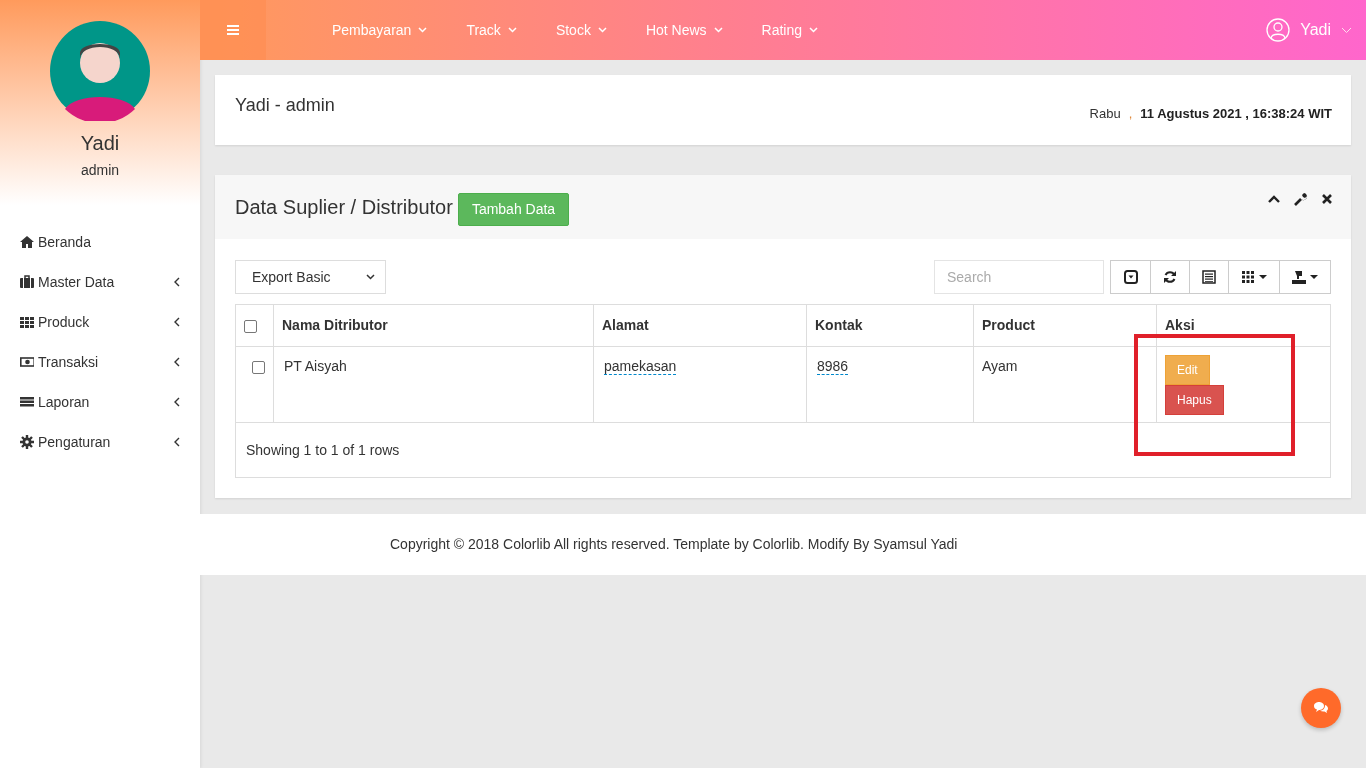 The height and width of the screenshot is (768, 1366). What do you see at coordinates (1194, 399) in the screenshot?
I see `delete-button: Hapus` at bounding box center [1194, 399].